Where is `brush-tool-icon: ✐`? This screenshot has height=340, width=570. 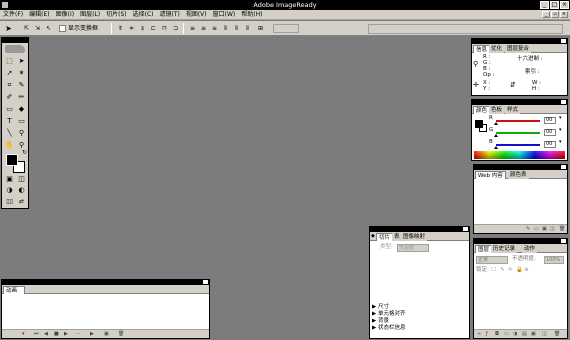 brush-tool-icon: ✐ is located at coordinates (9, 97).